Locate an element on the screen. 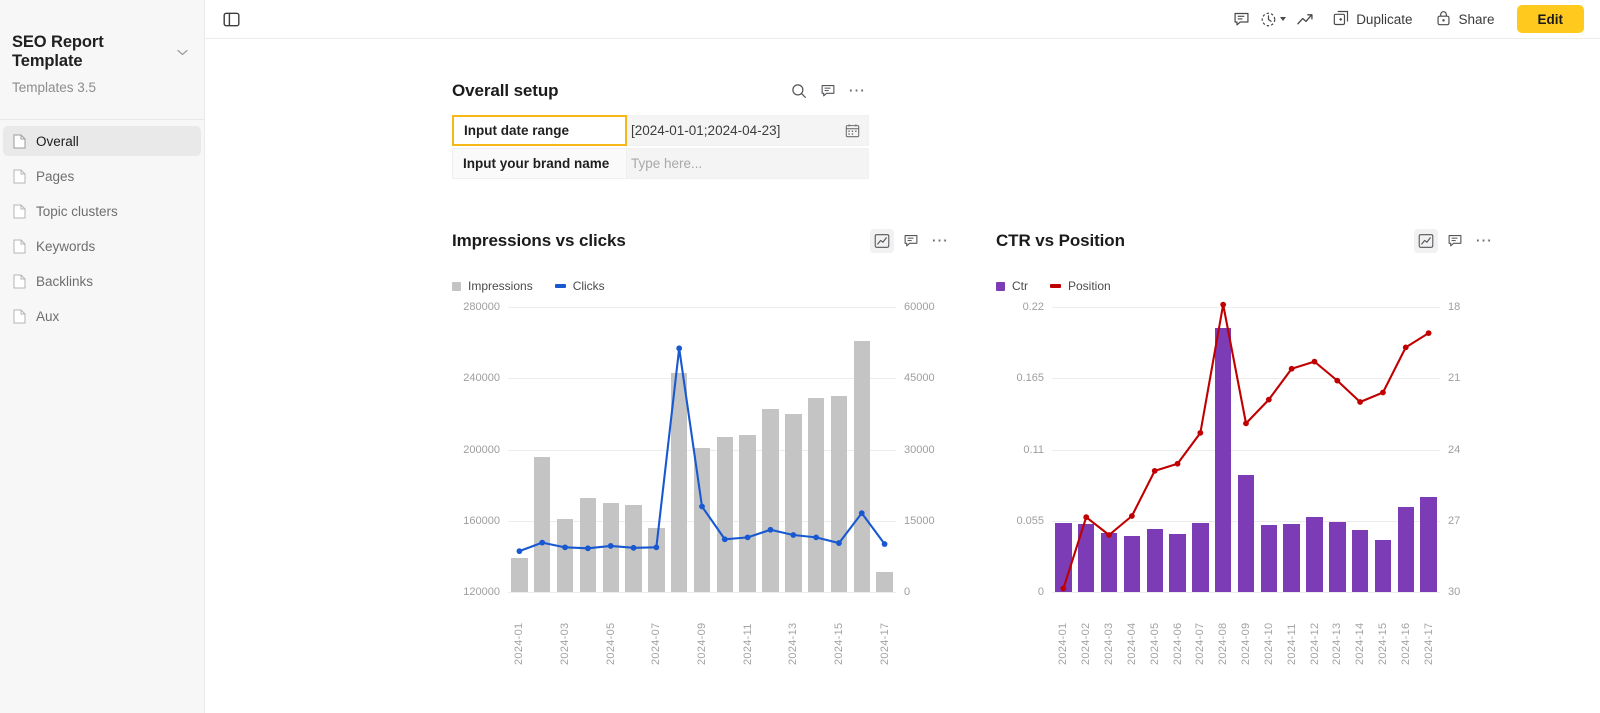  legend-swatch is located at coordinates (560, 286).